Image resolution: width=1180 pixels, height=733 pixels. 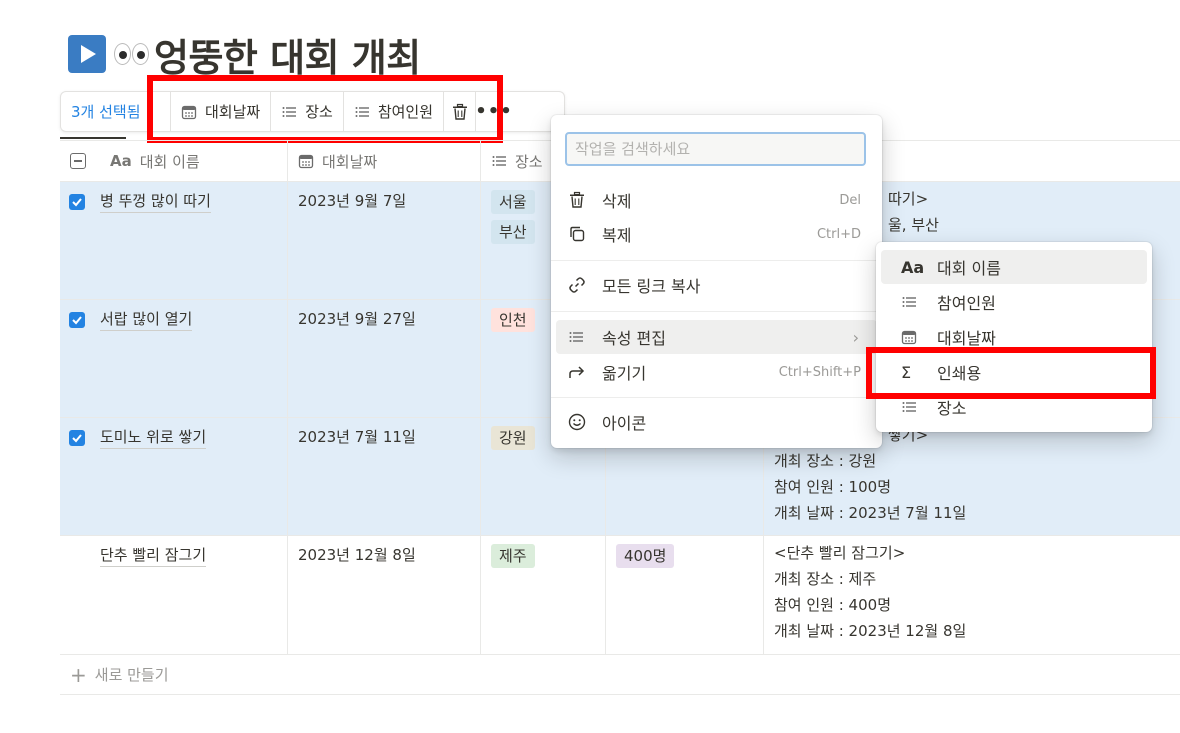 What do you see at coordinates (832, 487) in the screenshot?
I see `summary-line: 참여 인원 : 100명` at bounding box center [832, 487].